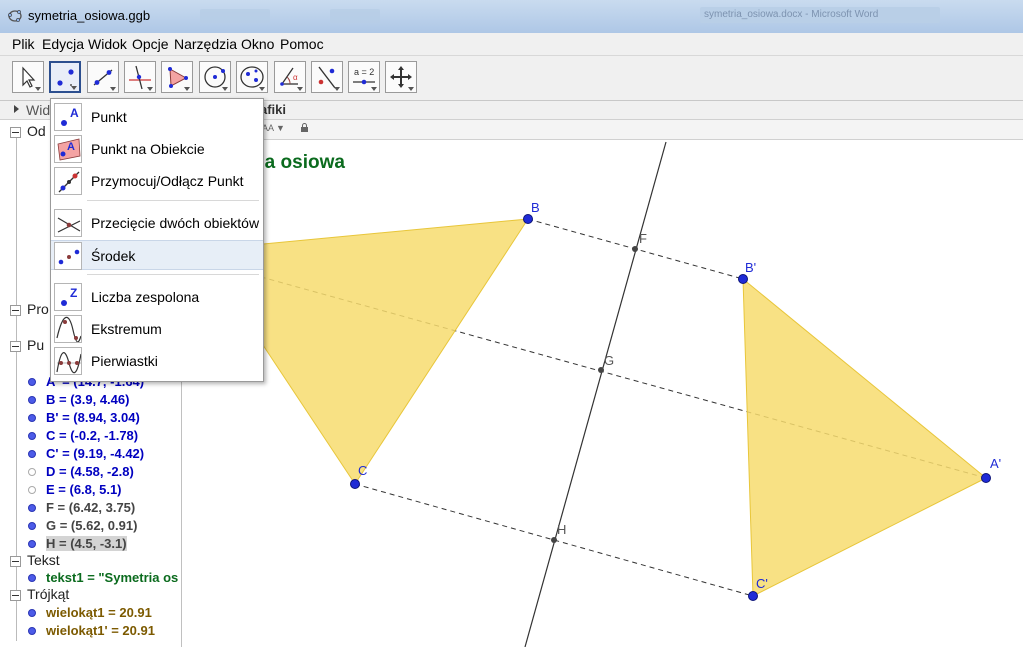  What do you see at coordinates (986, 478) in the screenshot?
I see `point-a-prime` at bounding box center [986, 478].